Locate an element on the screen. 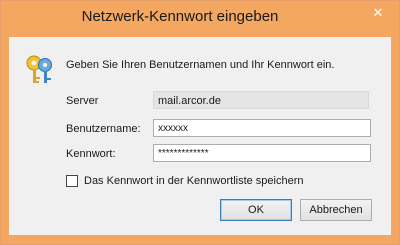 The width and height of the screenshot is (400, 245). dialog-title: Netzwerk-Kennwort eingeben is located at coordinates (180, 16).